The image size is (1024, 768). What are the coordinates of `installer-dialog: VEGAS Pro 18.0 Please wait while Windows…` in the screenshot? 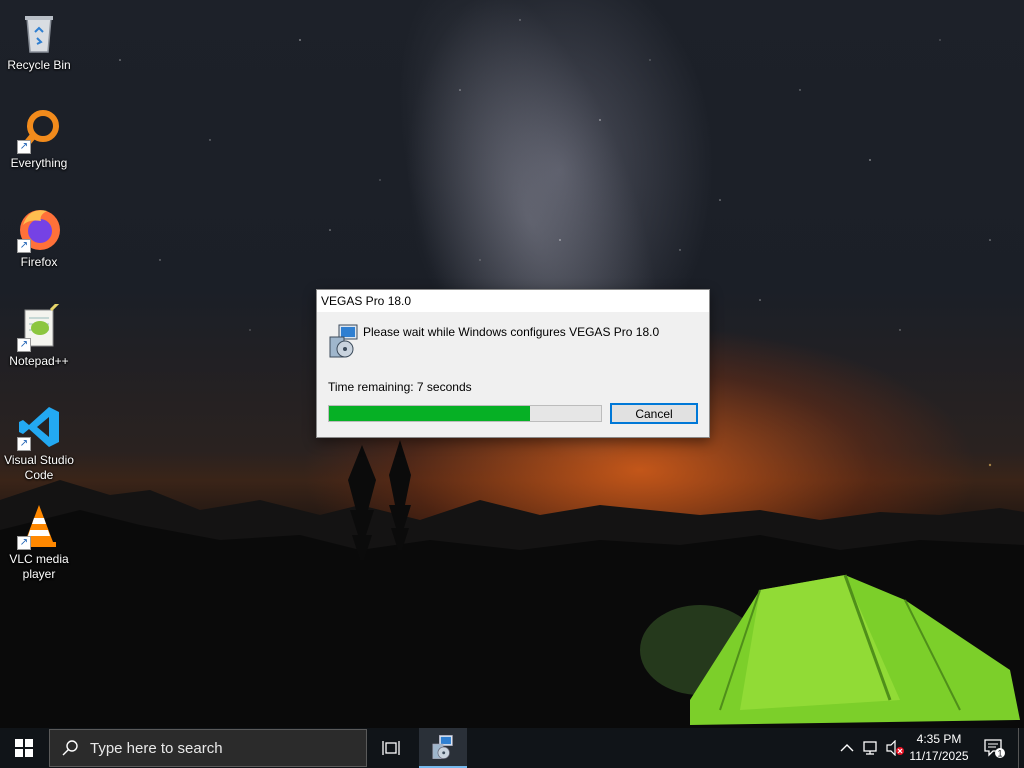 It's located at (513, 363).